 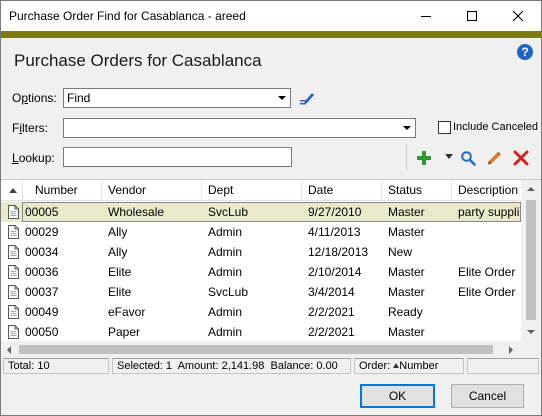 I want to click on cell-number: 00029, so click(x=42, y=232).